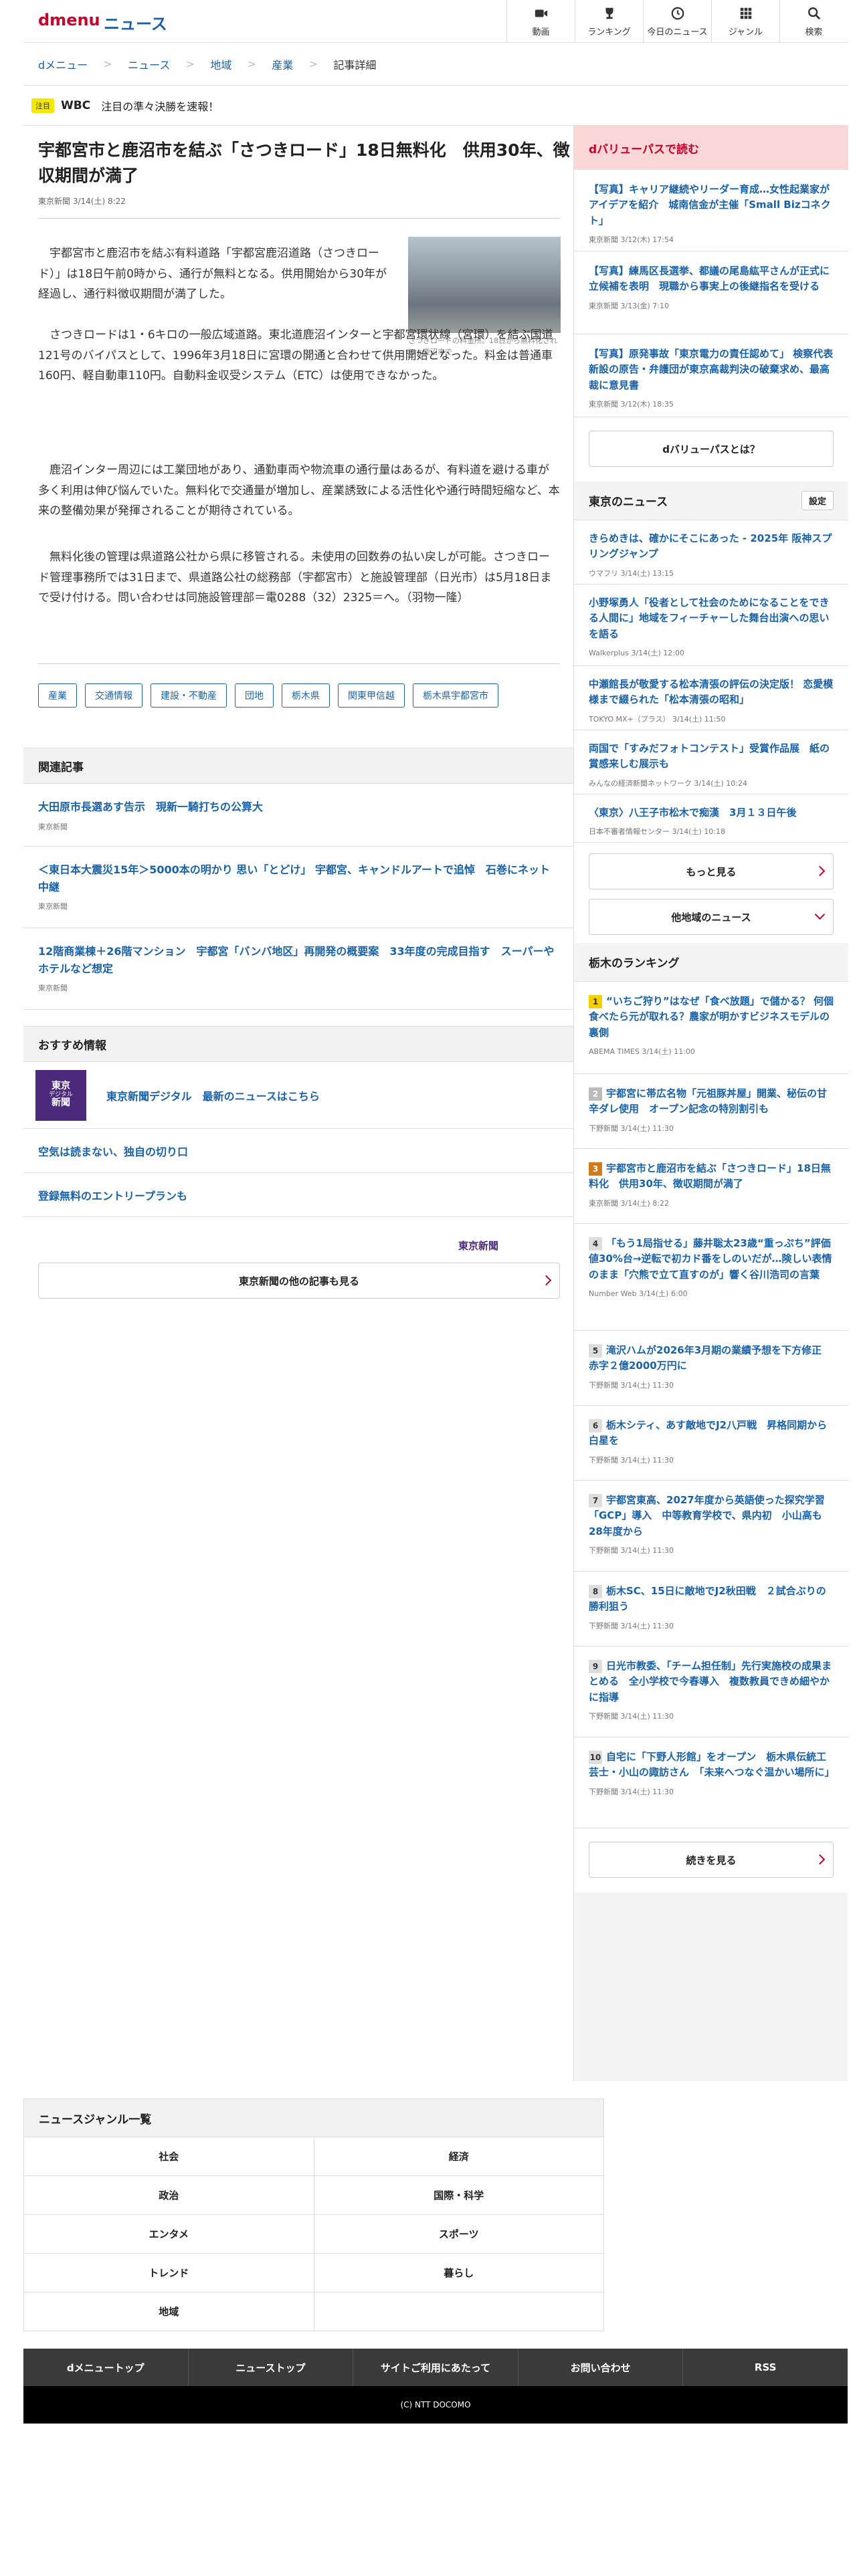 The height and width of the screenshot is (2576, 859). Describe the element at coordinates (459, 2195) in the screenshot. I see `genre-international: 国際・科学` at that location.